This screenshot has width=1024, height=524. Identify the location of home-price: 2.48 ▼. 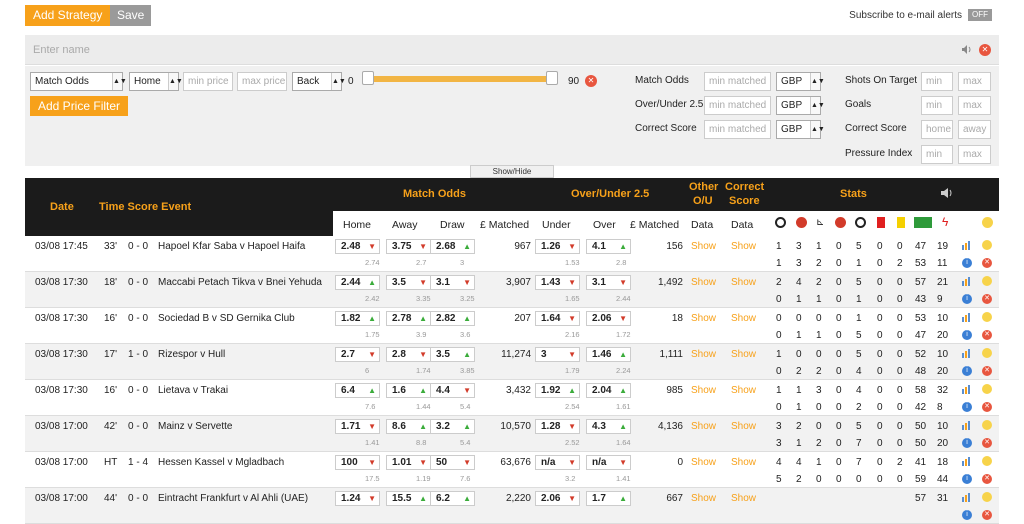
(357, 246).